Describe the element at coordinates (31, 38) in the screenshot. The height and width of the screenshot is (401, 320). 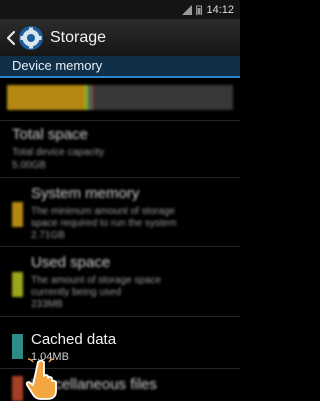
I see `settings-gear-icon` at that location.